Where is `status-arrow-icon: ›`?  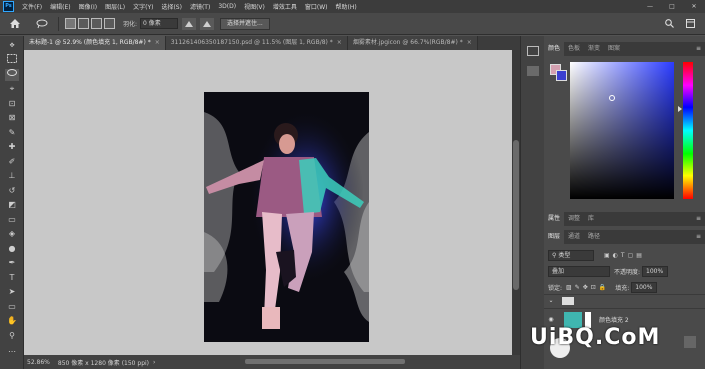
status-arrow-icon: › is located at coordinates (154, 362).